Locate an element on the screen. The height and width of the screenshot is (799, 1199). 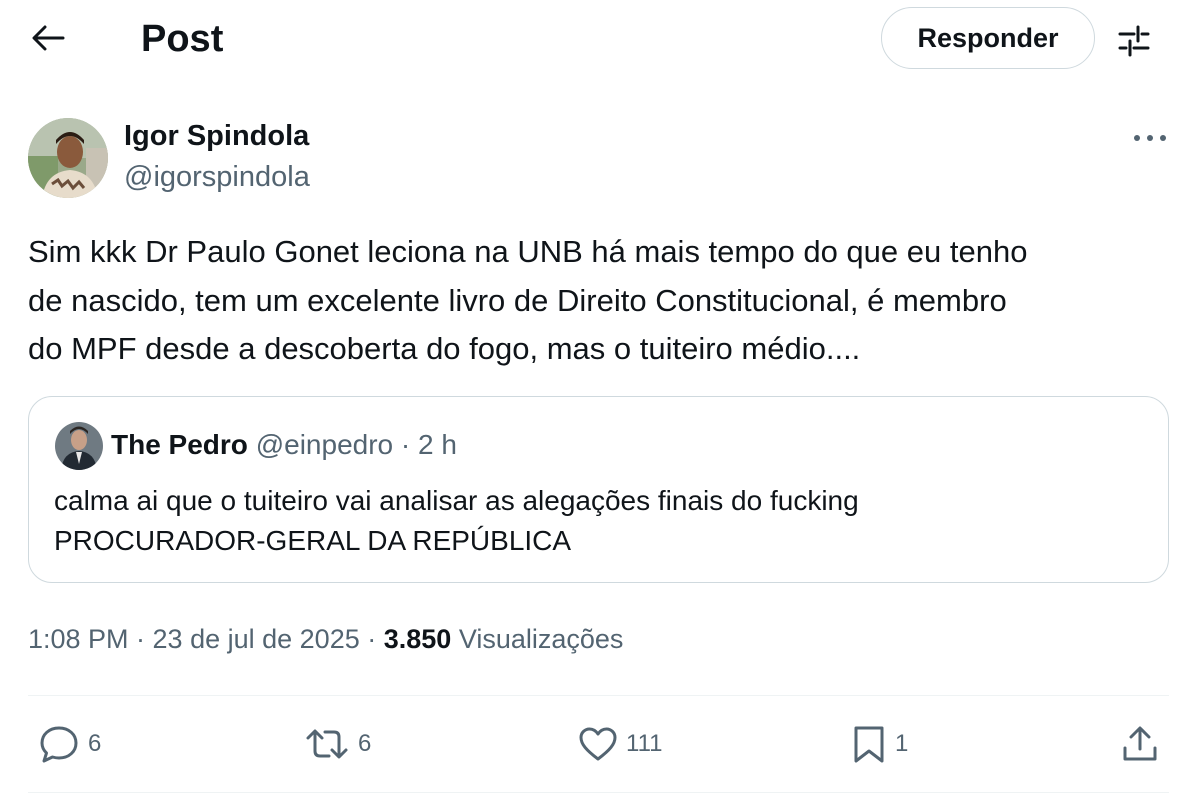
bookmark-count: 1 is located at coordinates (902, 743).